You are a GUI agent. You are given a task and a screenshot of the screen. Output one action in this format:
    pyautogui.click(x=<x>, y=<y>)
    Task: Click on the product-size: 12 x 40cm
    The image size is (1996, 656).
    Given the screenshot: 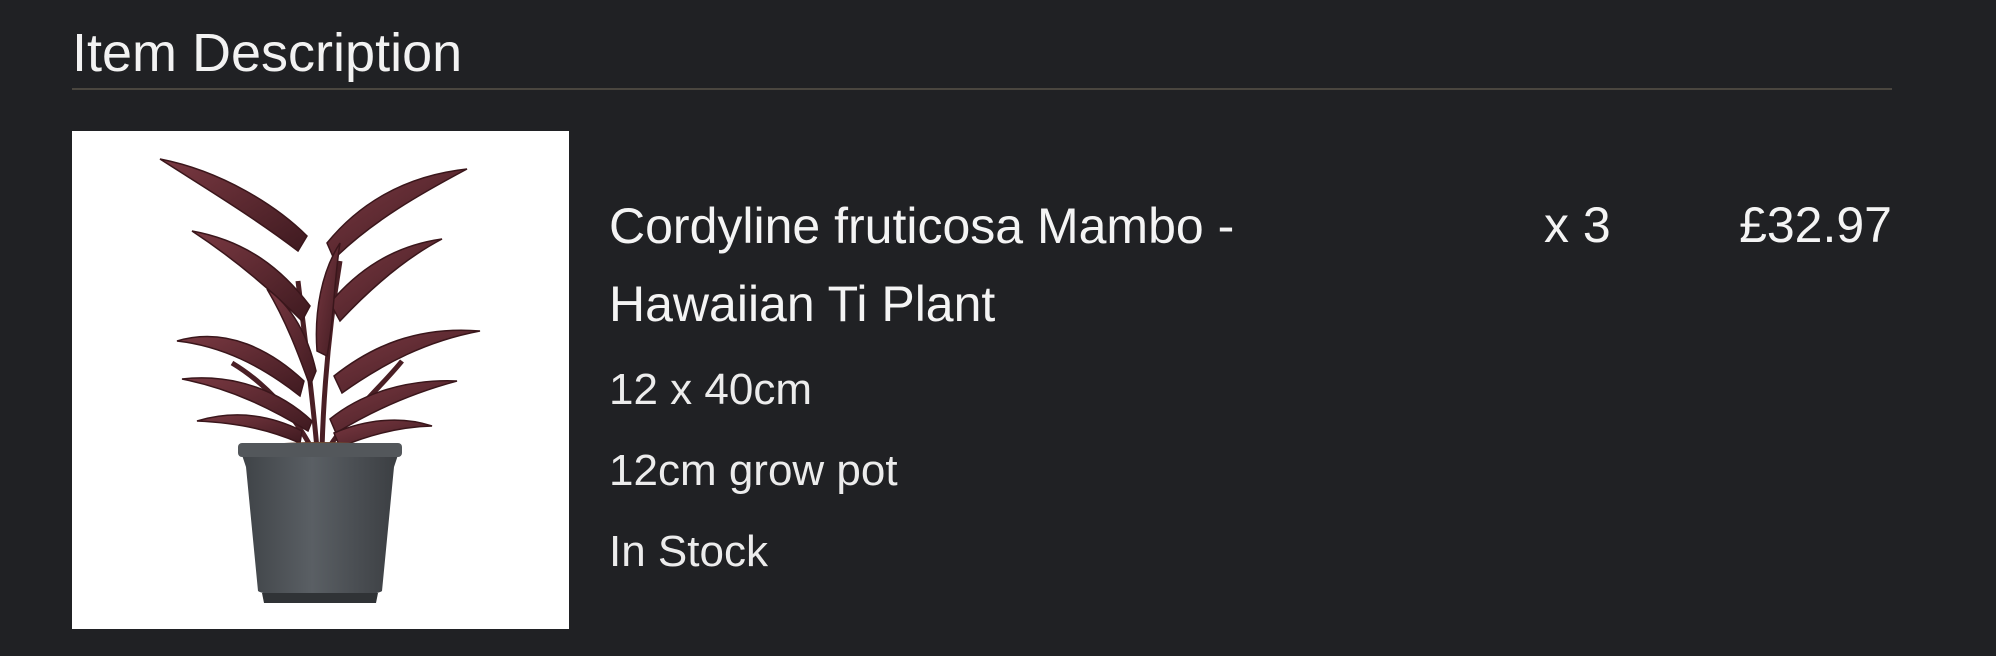 What is the action you would take?
    pyautogui.click(x=710, y=389)
    